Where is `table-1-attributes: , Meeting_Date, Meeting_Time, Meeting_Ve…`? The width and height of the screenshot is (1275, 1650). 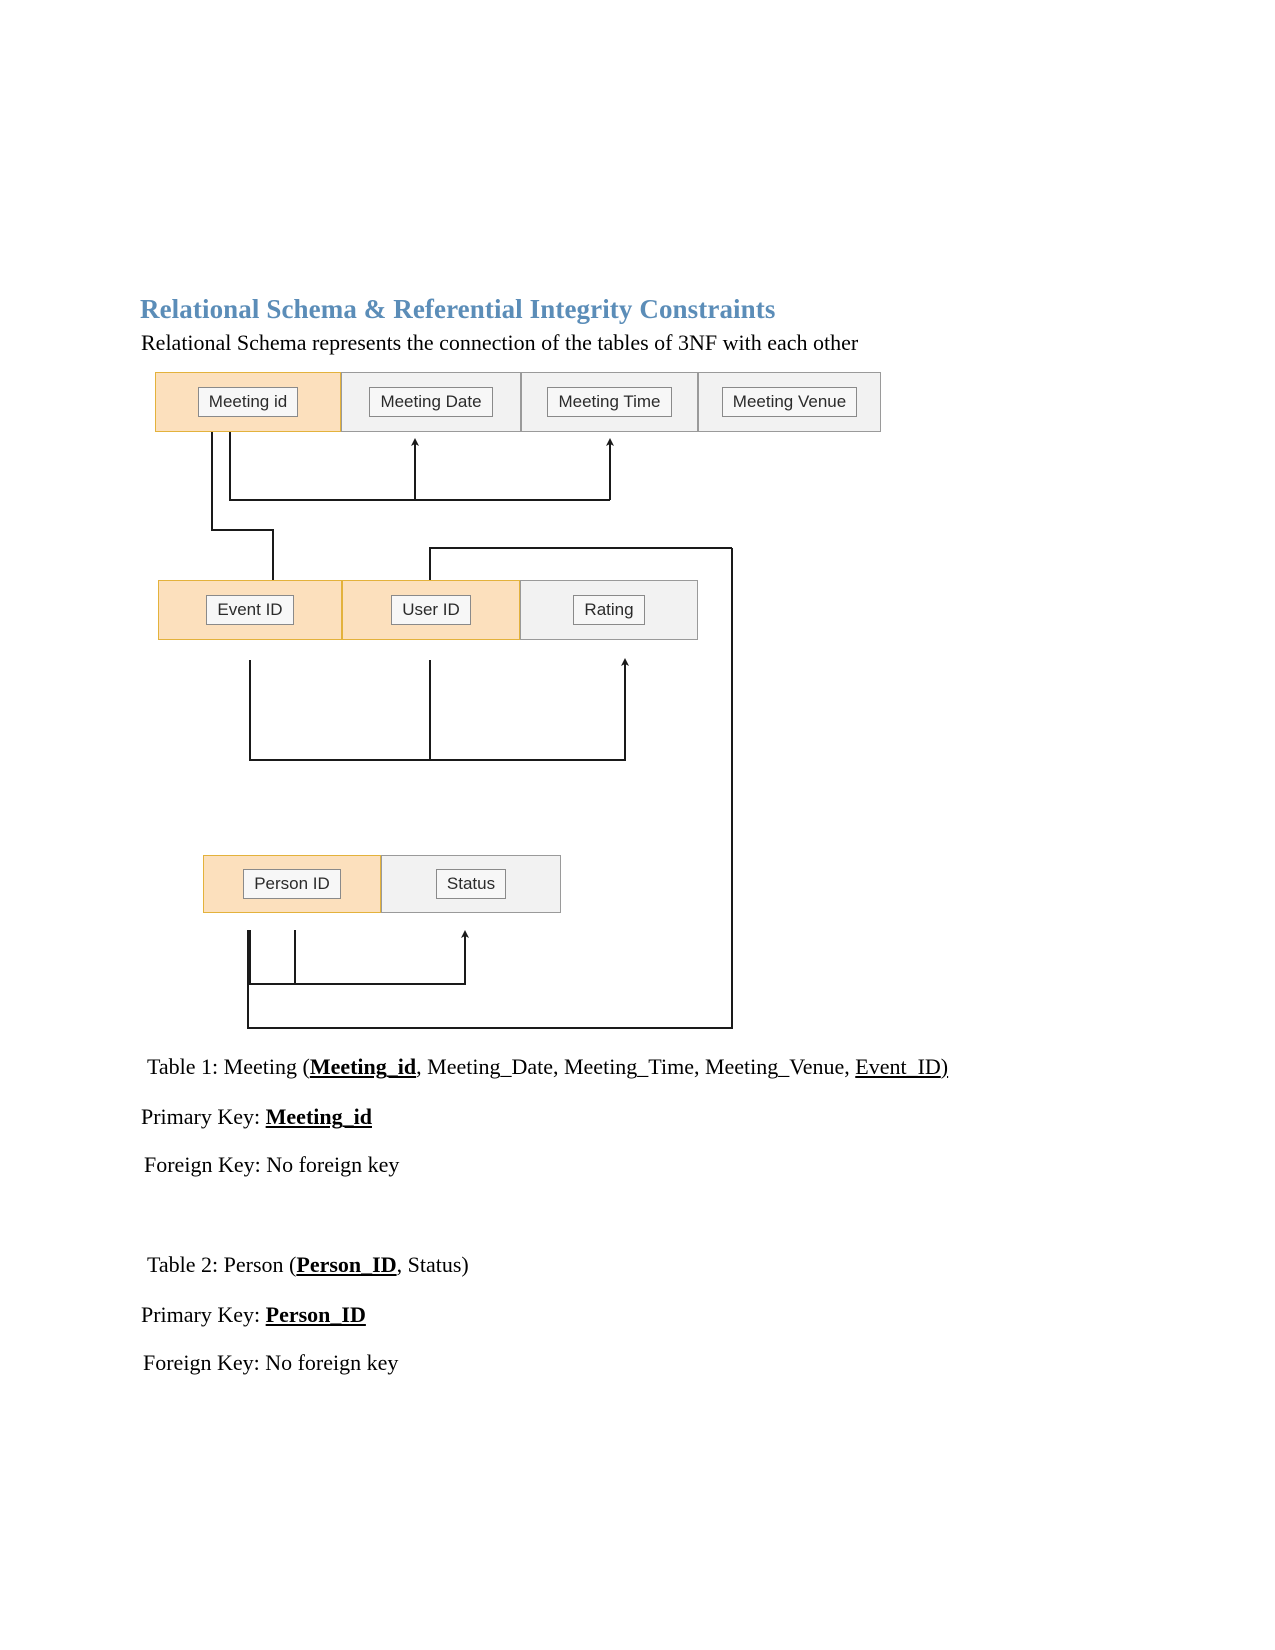
table-1-attributes: , Meeting_Date, Meeting_Time, Meeting_Ve… is located at coordinates (636, 1066).